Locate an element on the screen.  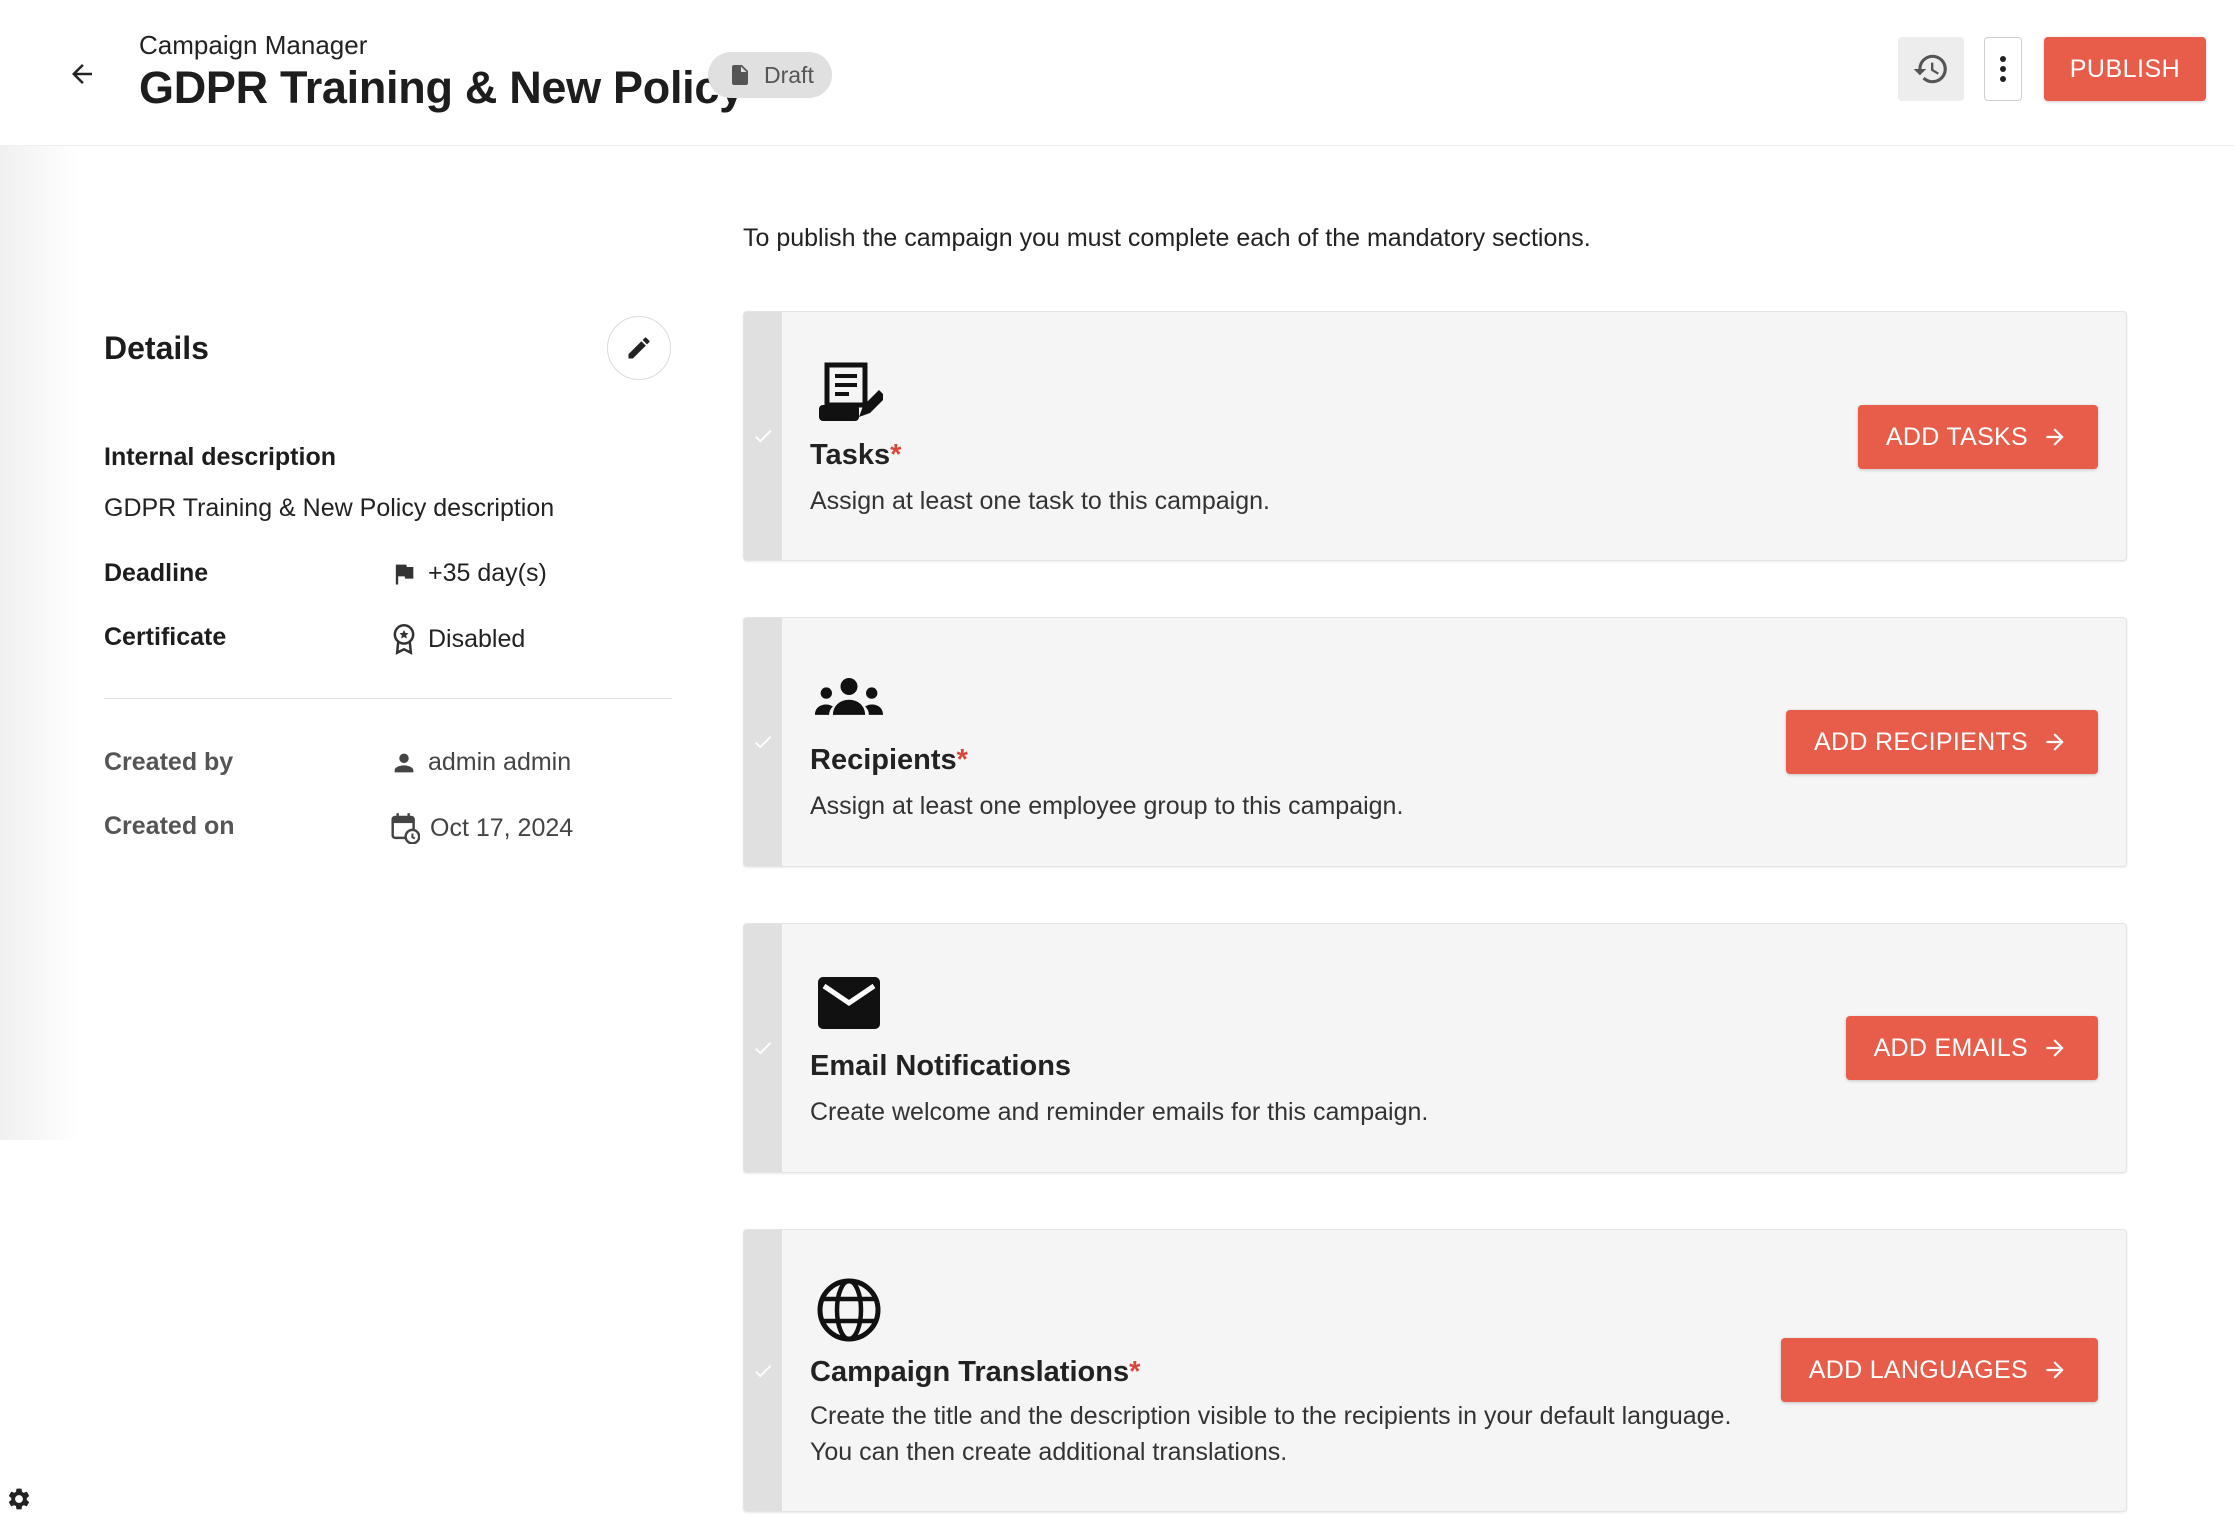
certificate-value: Disabled is located at coordinates (457, 639).